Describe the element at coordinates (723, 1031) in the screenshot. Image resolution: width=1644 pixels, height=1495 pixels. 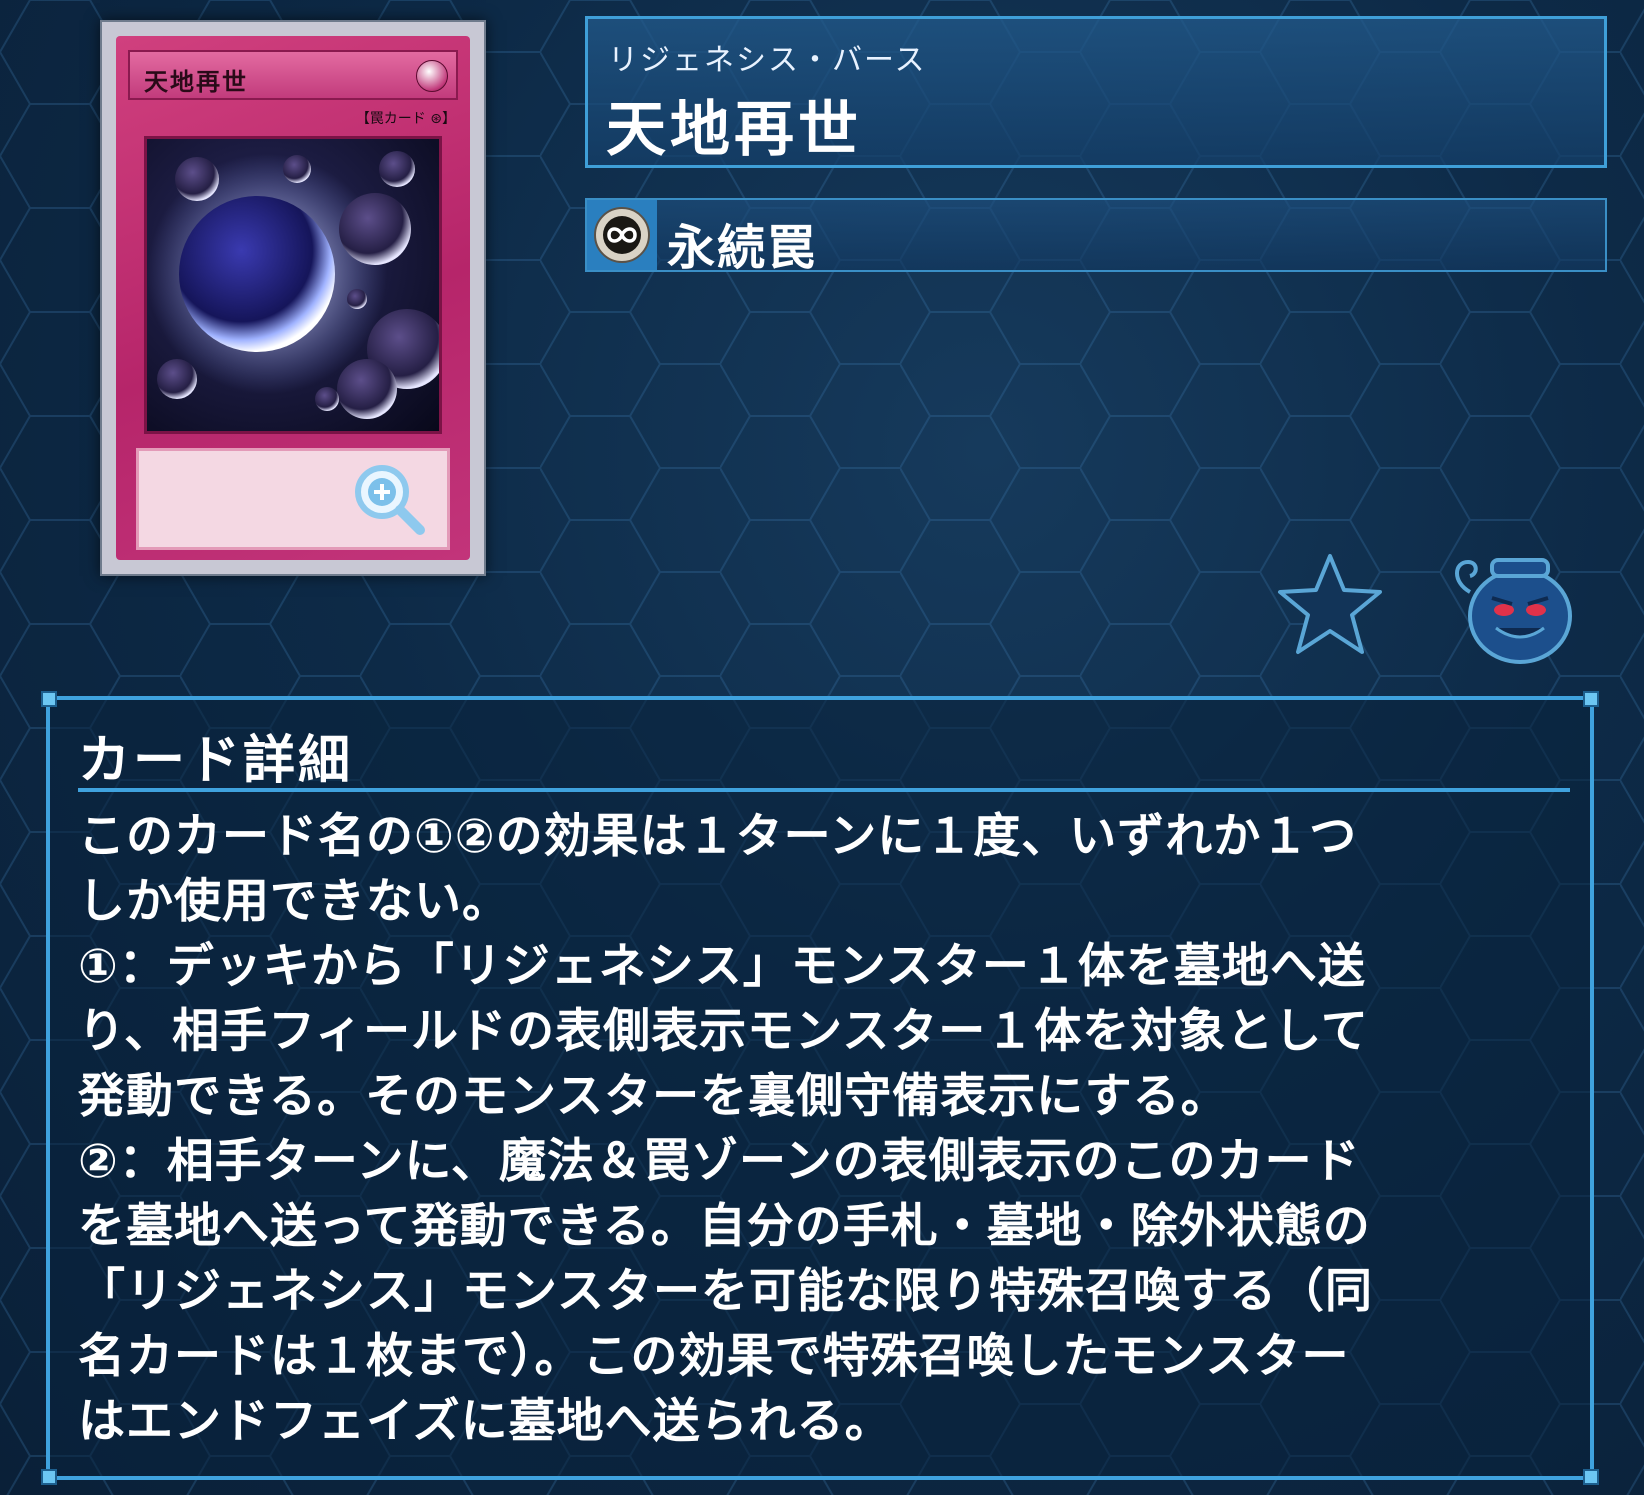
I see `effect-line: り、相手フィールドの表側表示モンスター１体を対象として` at that location.